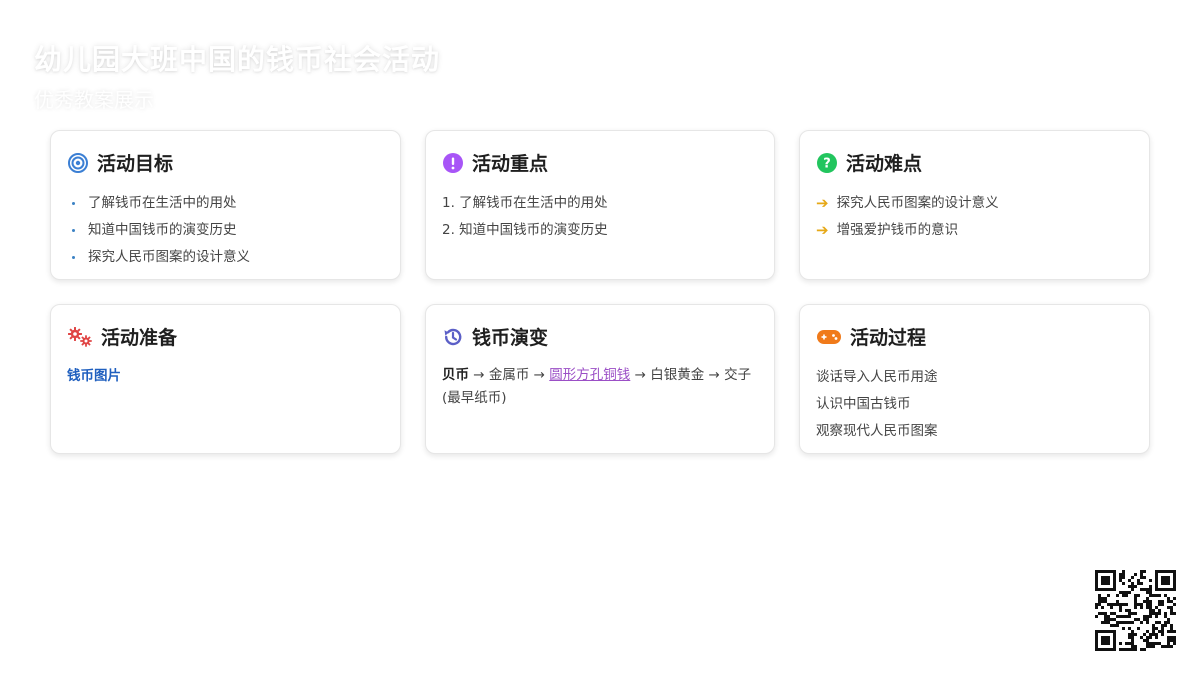 Image resolution: width=1200 pixels, height=675 pixels. Describe the element at coordinates (829, 337) in the screenshot. I see `gamepad-icon` at that location.